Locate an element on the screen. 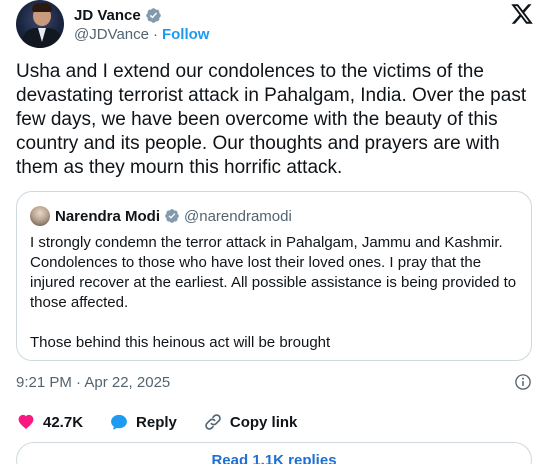  author-handle: @JDVance is located at coordinates (111, 34).